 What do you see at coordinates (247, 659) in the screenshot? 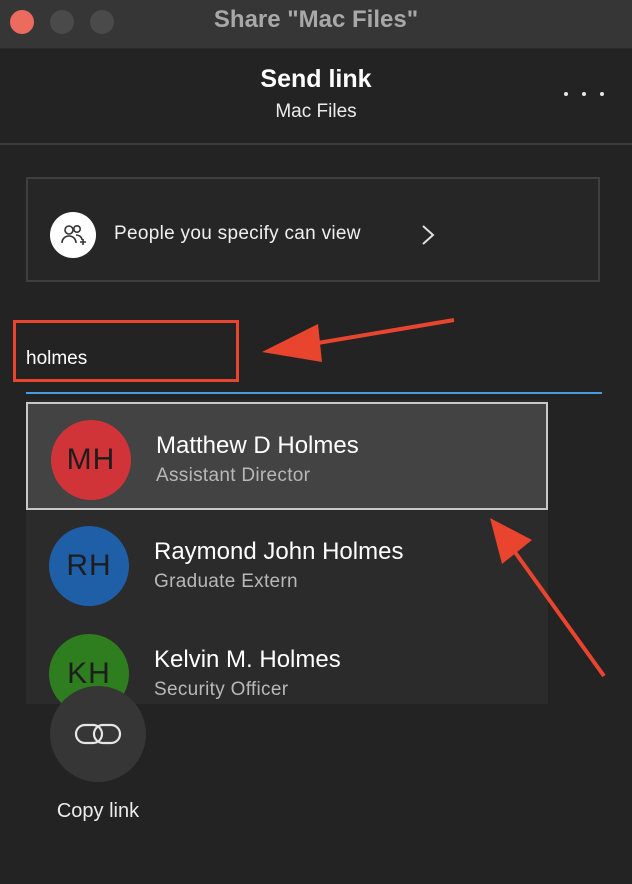
I see `person-name: Kelvin M. Holmes` at bounding box center [247, 659].